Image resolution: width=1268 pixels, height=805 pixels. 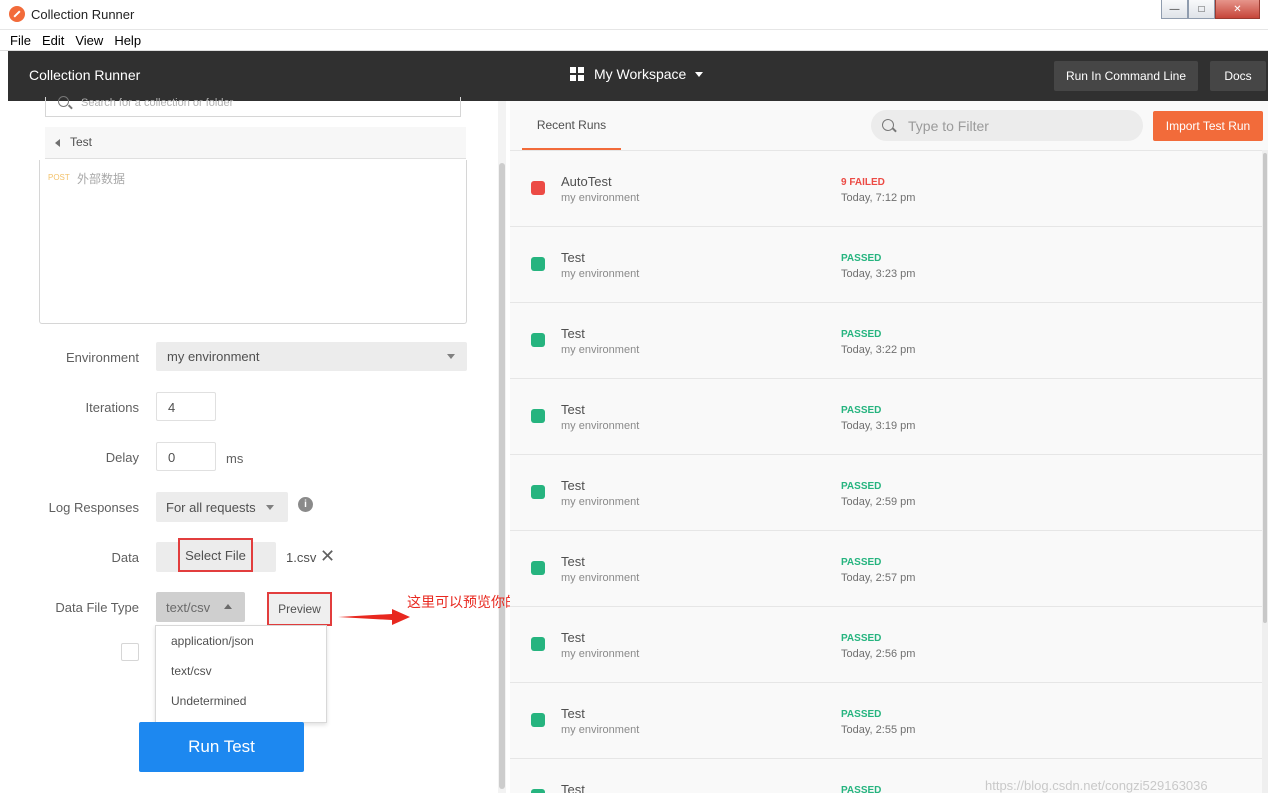 I want to click on close-window-icon: ✕, so click(x=1237, y=9).